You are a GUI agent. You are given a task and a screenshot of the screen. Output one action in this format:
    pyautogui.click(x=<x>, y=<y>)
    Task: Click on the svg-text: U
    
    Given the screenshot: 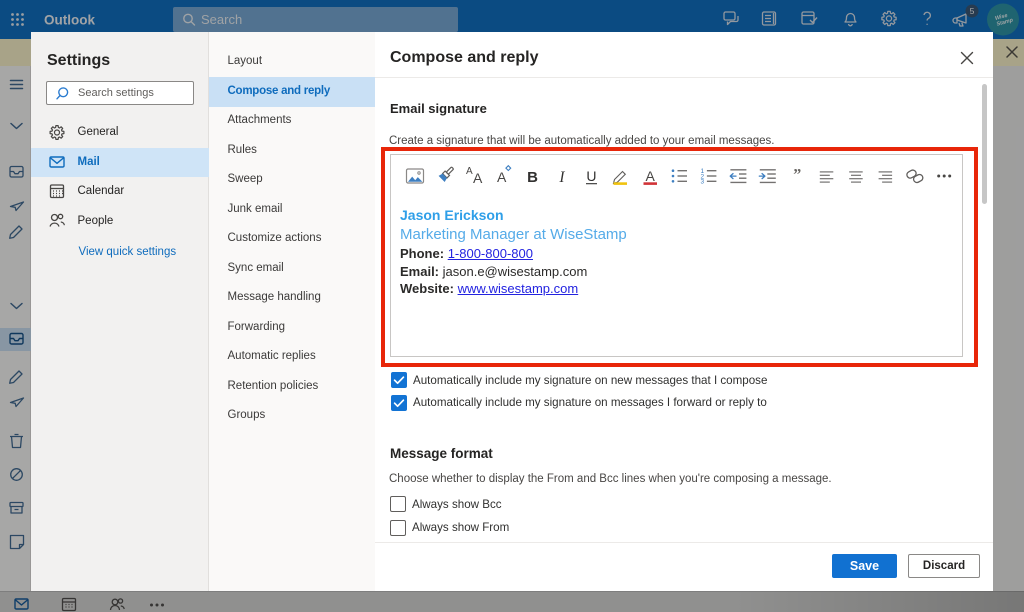 What is the action you would take?
    pyautogui.click(x=591, y=176)
    